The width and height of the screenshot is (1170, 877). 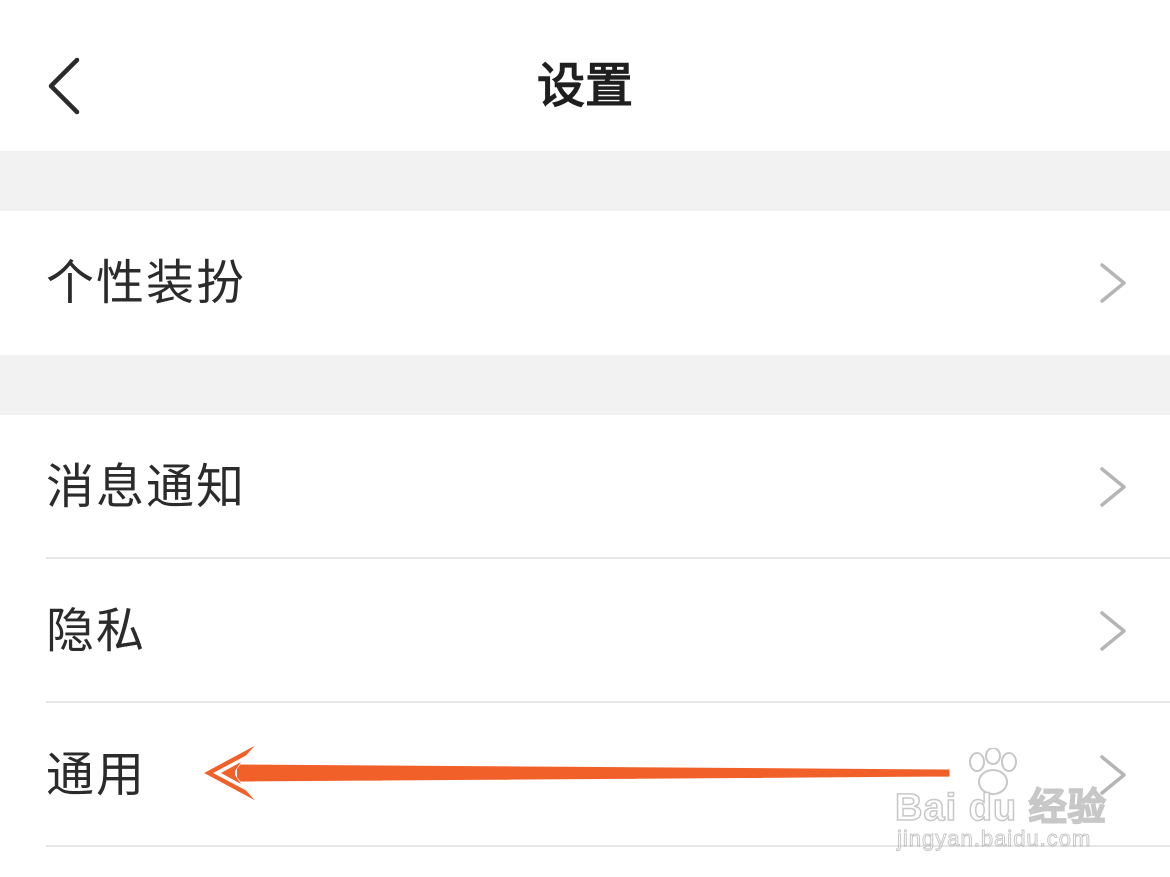 I want to click on annotation-arrow-icon, so click(x=576, y=773).